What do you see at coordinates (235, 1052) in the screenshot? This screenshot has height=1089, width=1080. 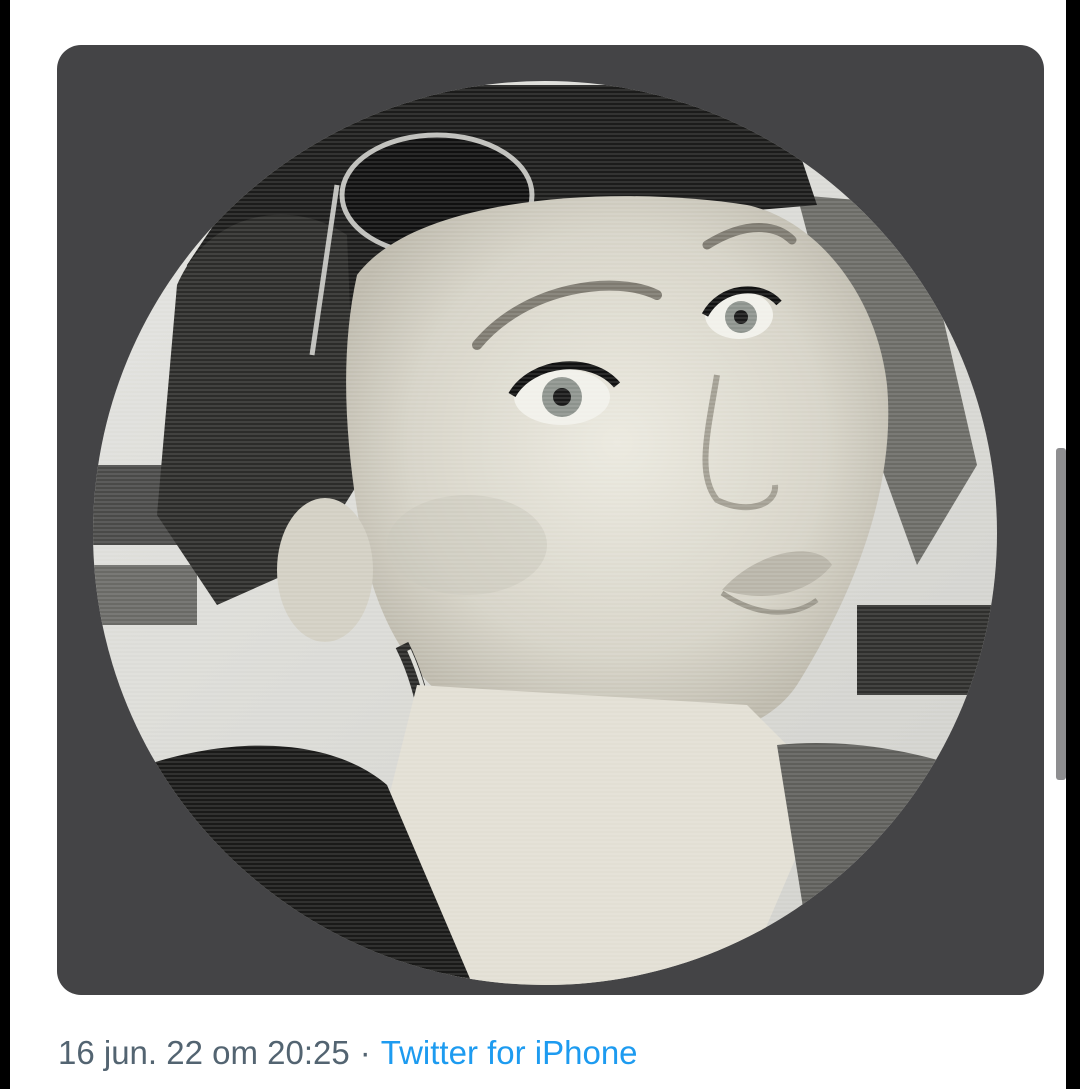 I see `tweet-at-word: om` at bounding box center [235, 1052].